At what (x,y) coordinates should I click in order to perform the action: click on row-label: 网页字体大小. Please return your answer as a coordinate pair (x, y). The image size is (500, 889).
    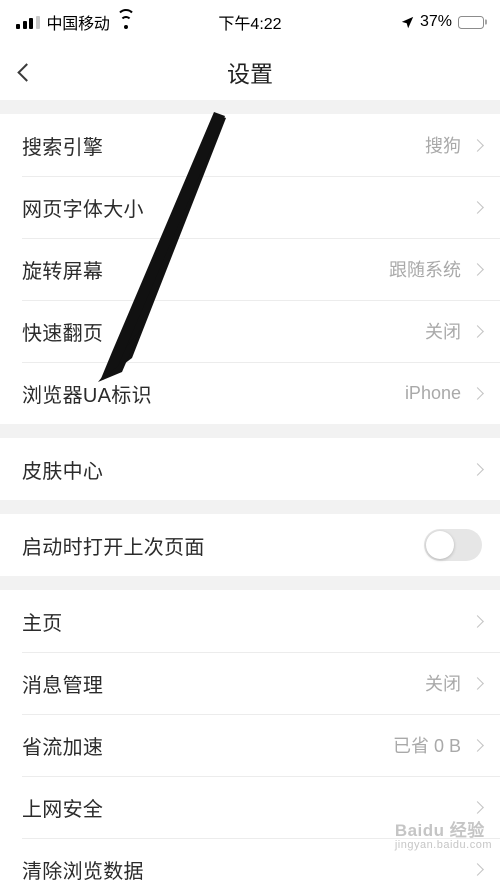
    Looking at the image, I should click on (83, 209).